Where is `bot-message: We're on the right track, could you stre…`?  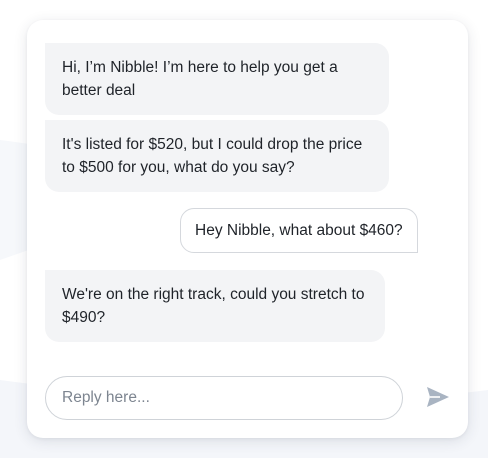 bot-message: We're on the right track, could you stre… is located at coordinates (215, 306).